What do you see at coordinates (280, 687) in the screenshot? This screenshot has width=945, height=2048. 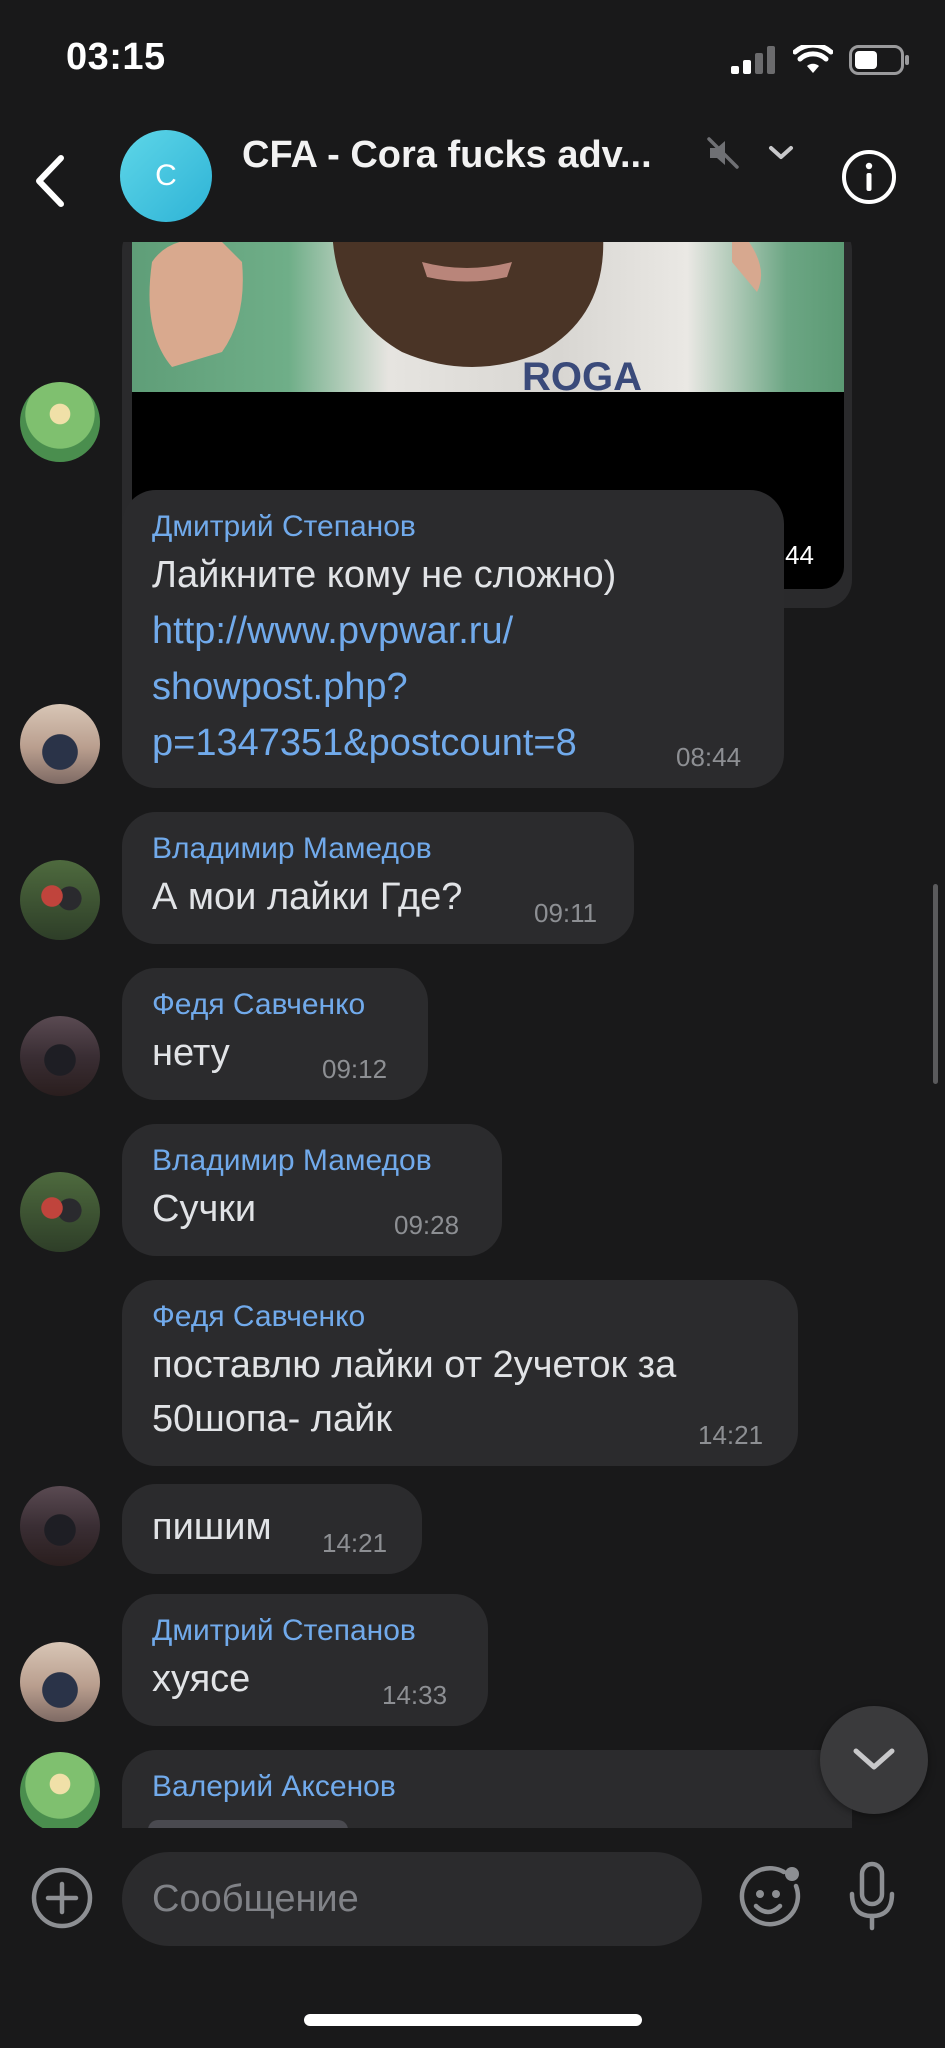 I see `message-link: showpost.php?` at bounding box center [280, 687].